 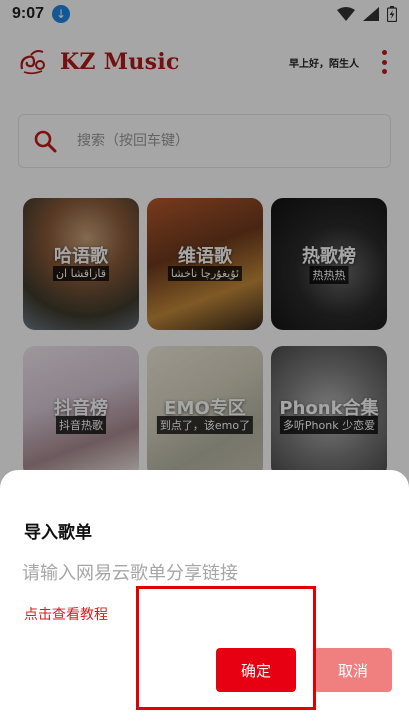 I want to click on cancel-button: 取消, so click(x=353, y=670).